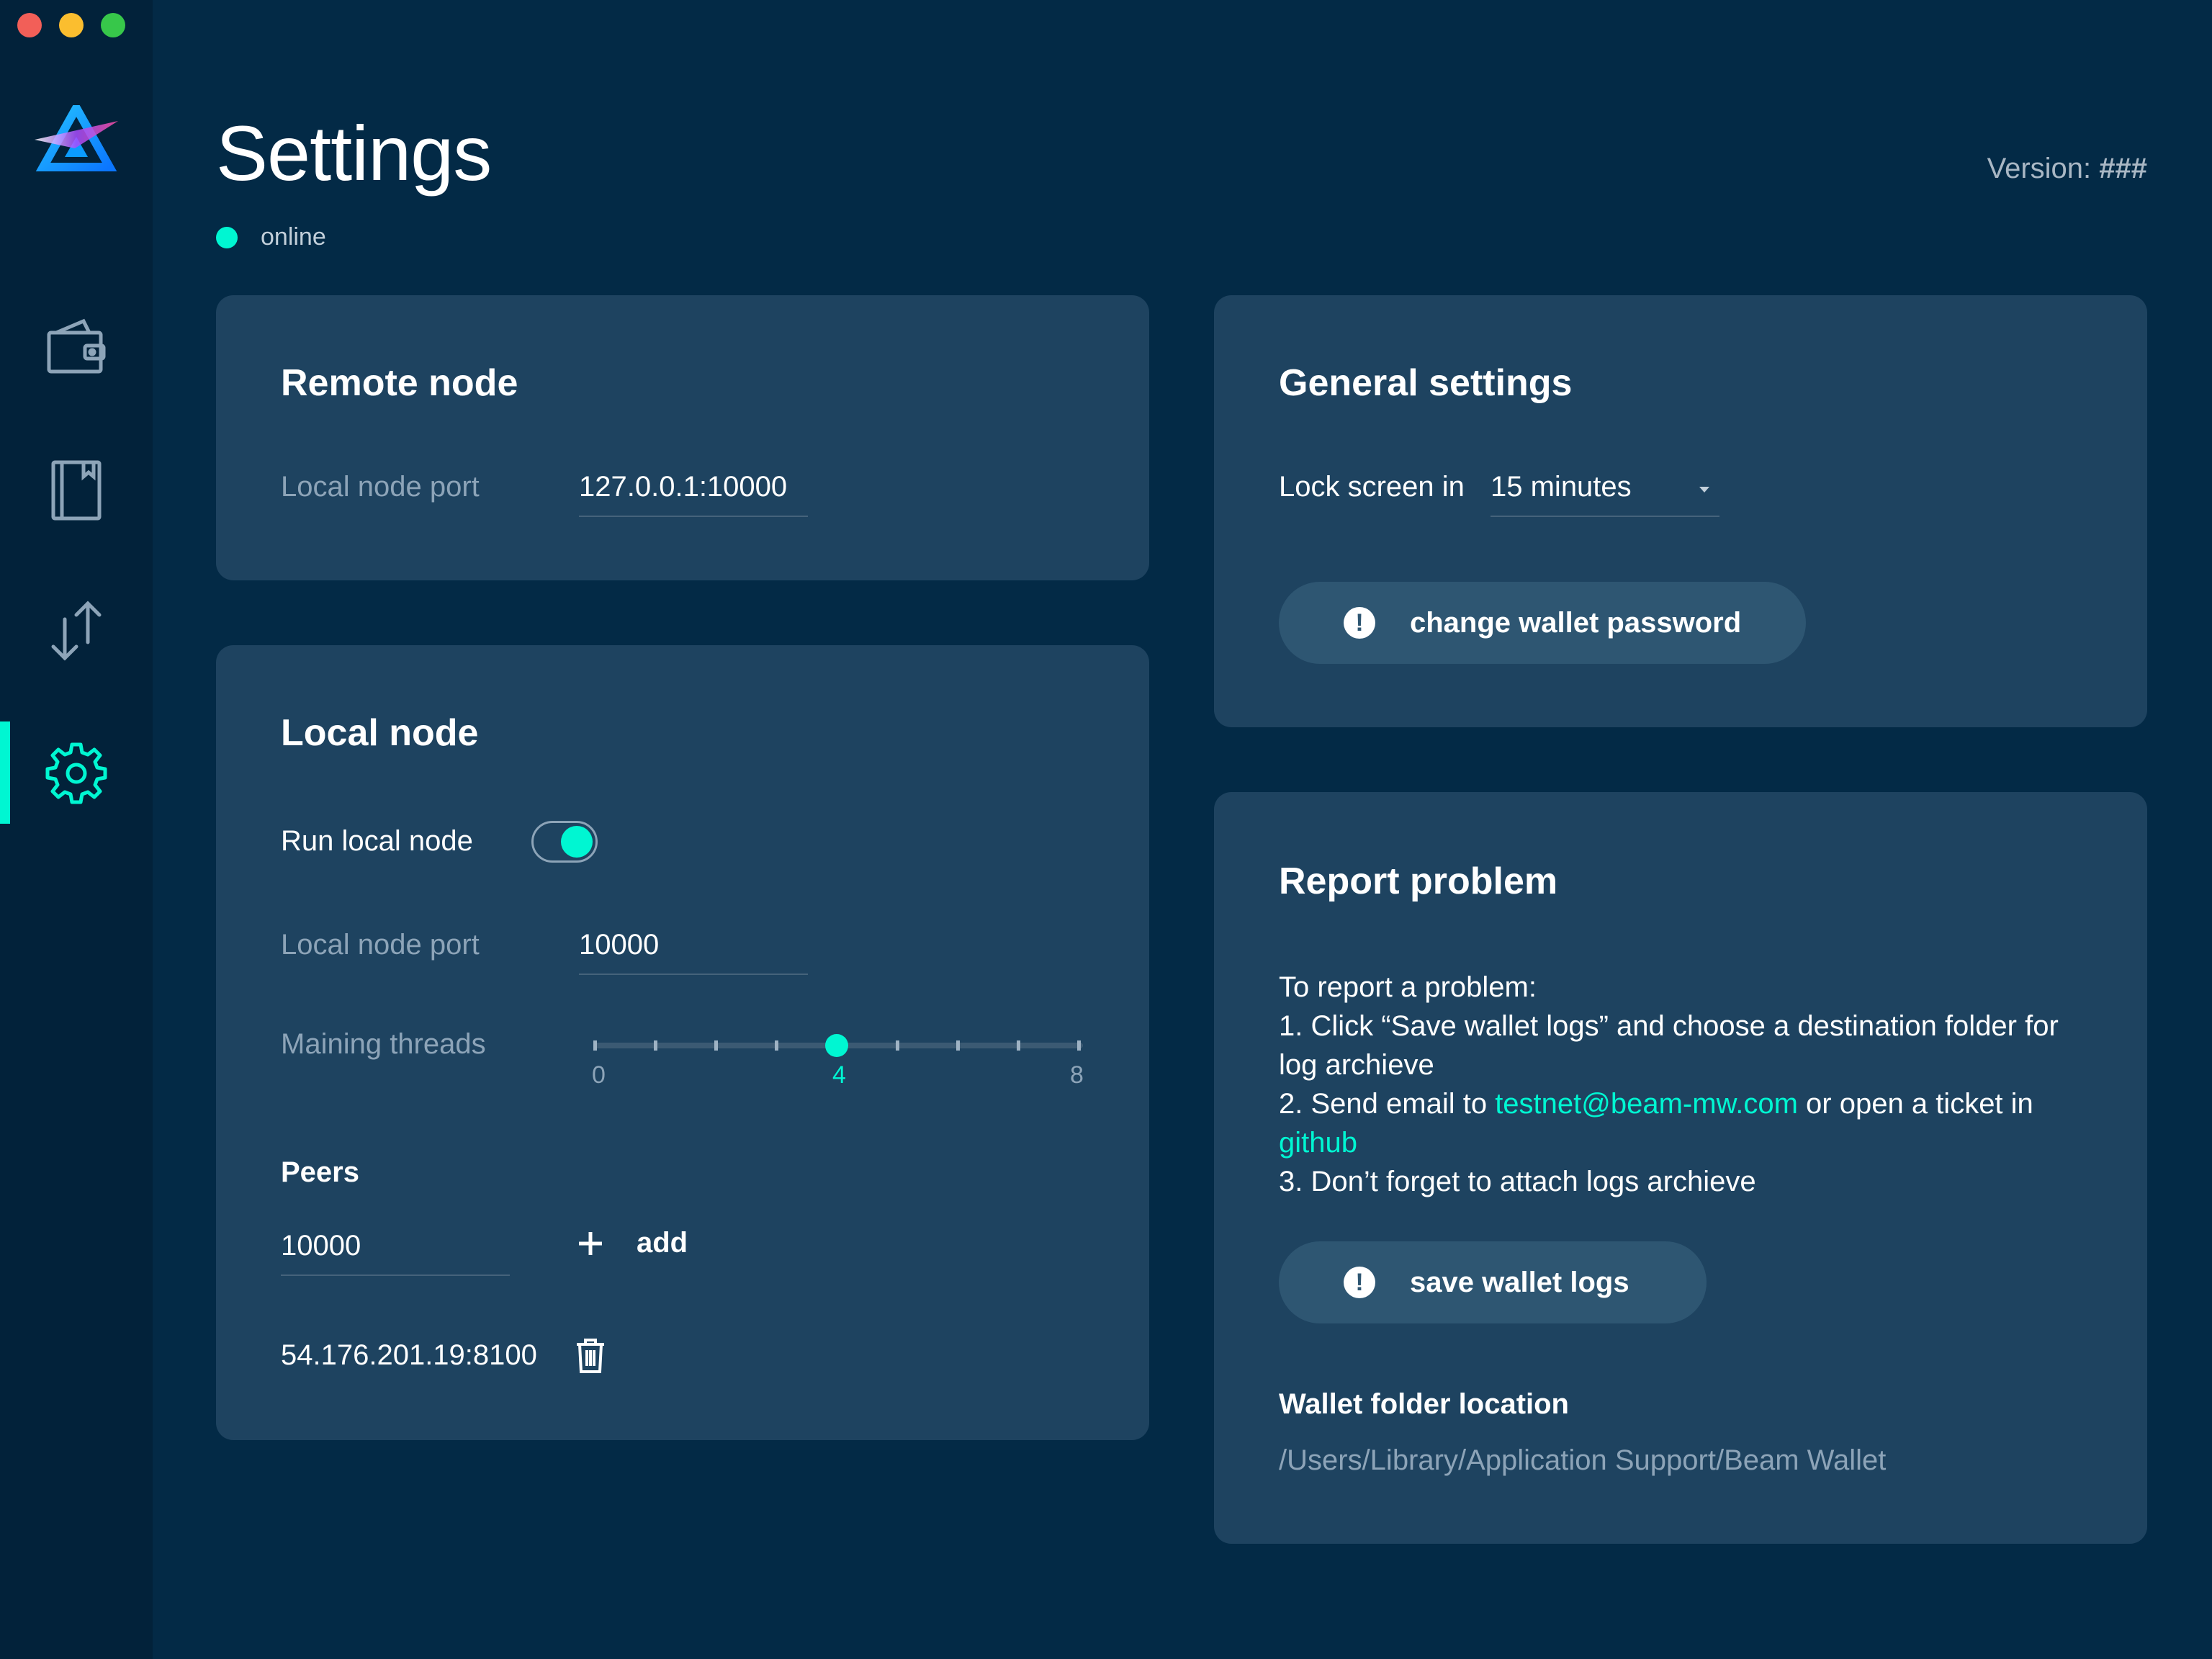  Describe the element at coordinates (1576, 622) in the screenshot. I see `change-password-label: change wallet password` at that location.